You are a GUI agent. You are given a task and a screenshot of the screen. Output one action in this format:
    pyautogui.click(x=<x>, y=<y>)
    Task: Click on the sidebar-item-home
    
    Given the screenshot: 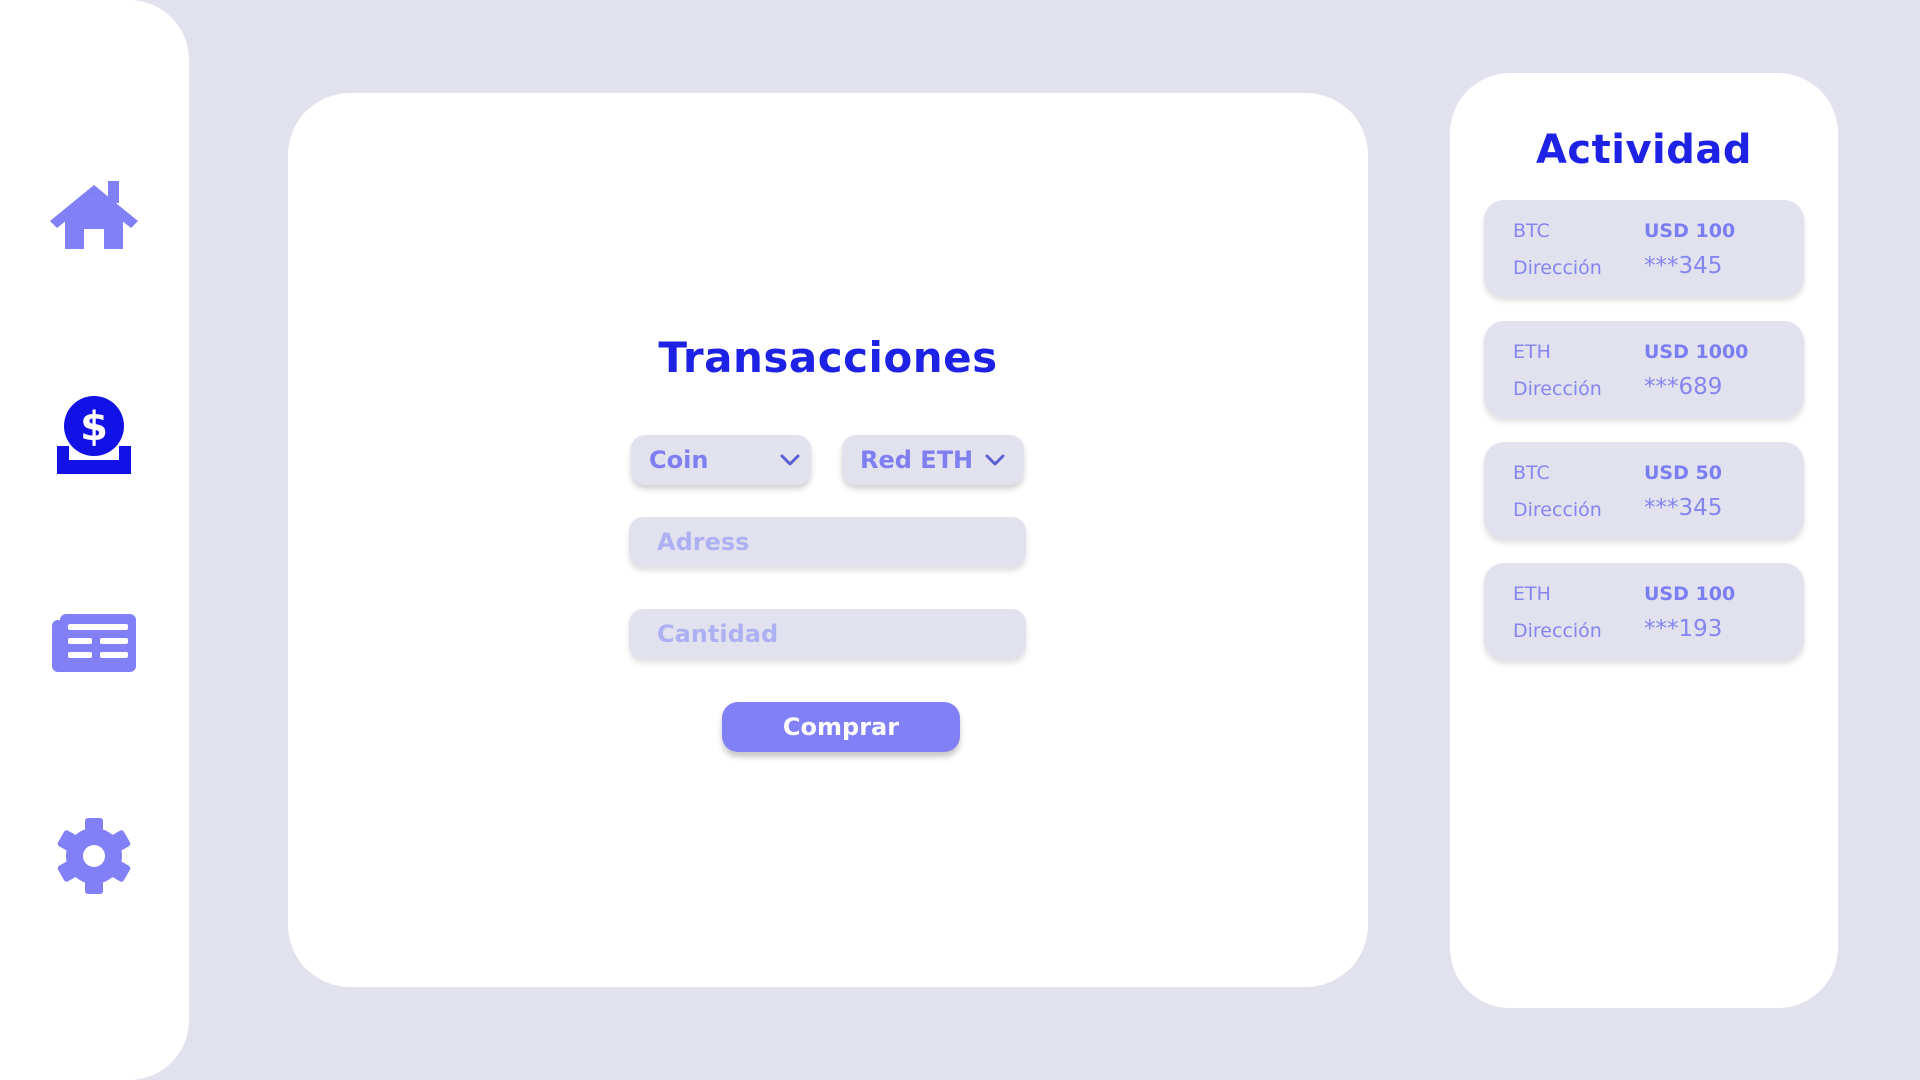 What is the action you would take?
    pyautogui.click(x=94, y=218)
    